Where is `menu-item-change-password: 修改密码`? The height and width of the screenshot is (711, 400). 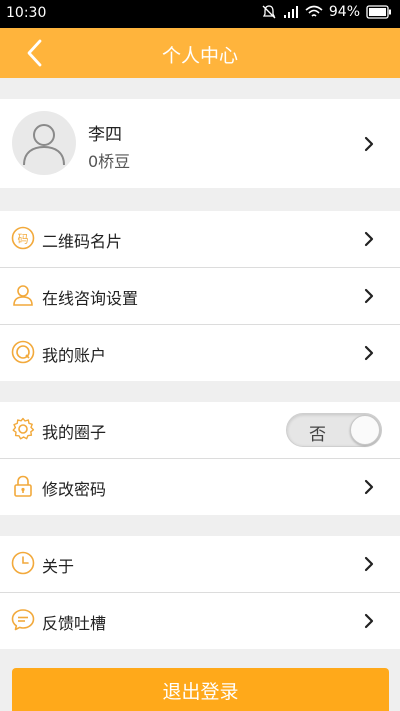 menu-item-change-password: 修改密码 is located at coordinates (200, 487).